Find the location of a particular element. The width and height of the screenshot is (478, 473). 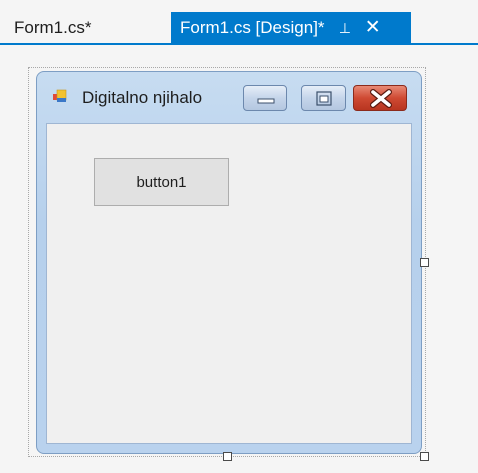

minimize-button is located at coordinates (265, 98).